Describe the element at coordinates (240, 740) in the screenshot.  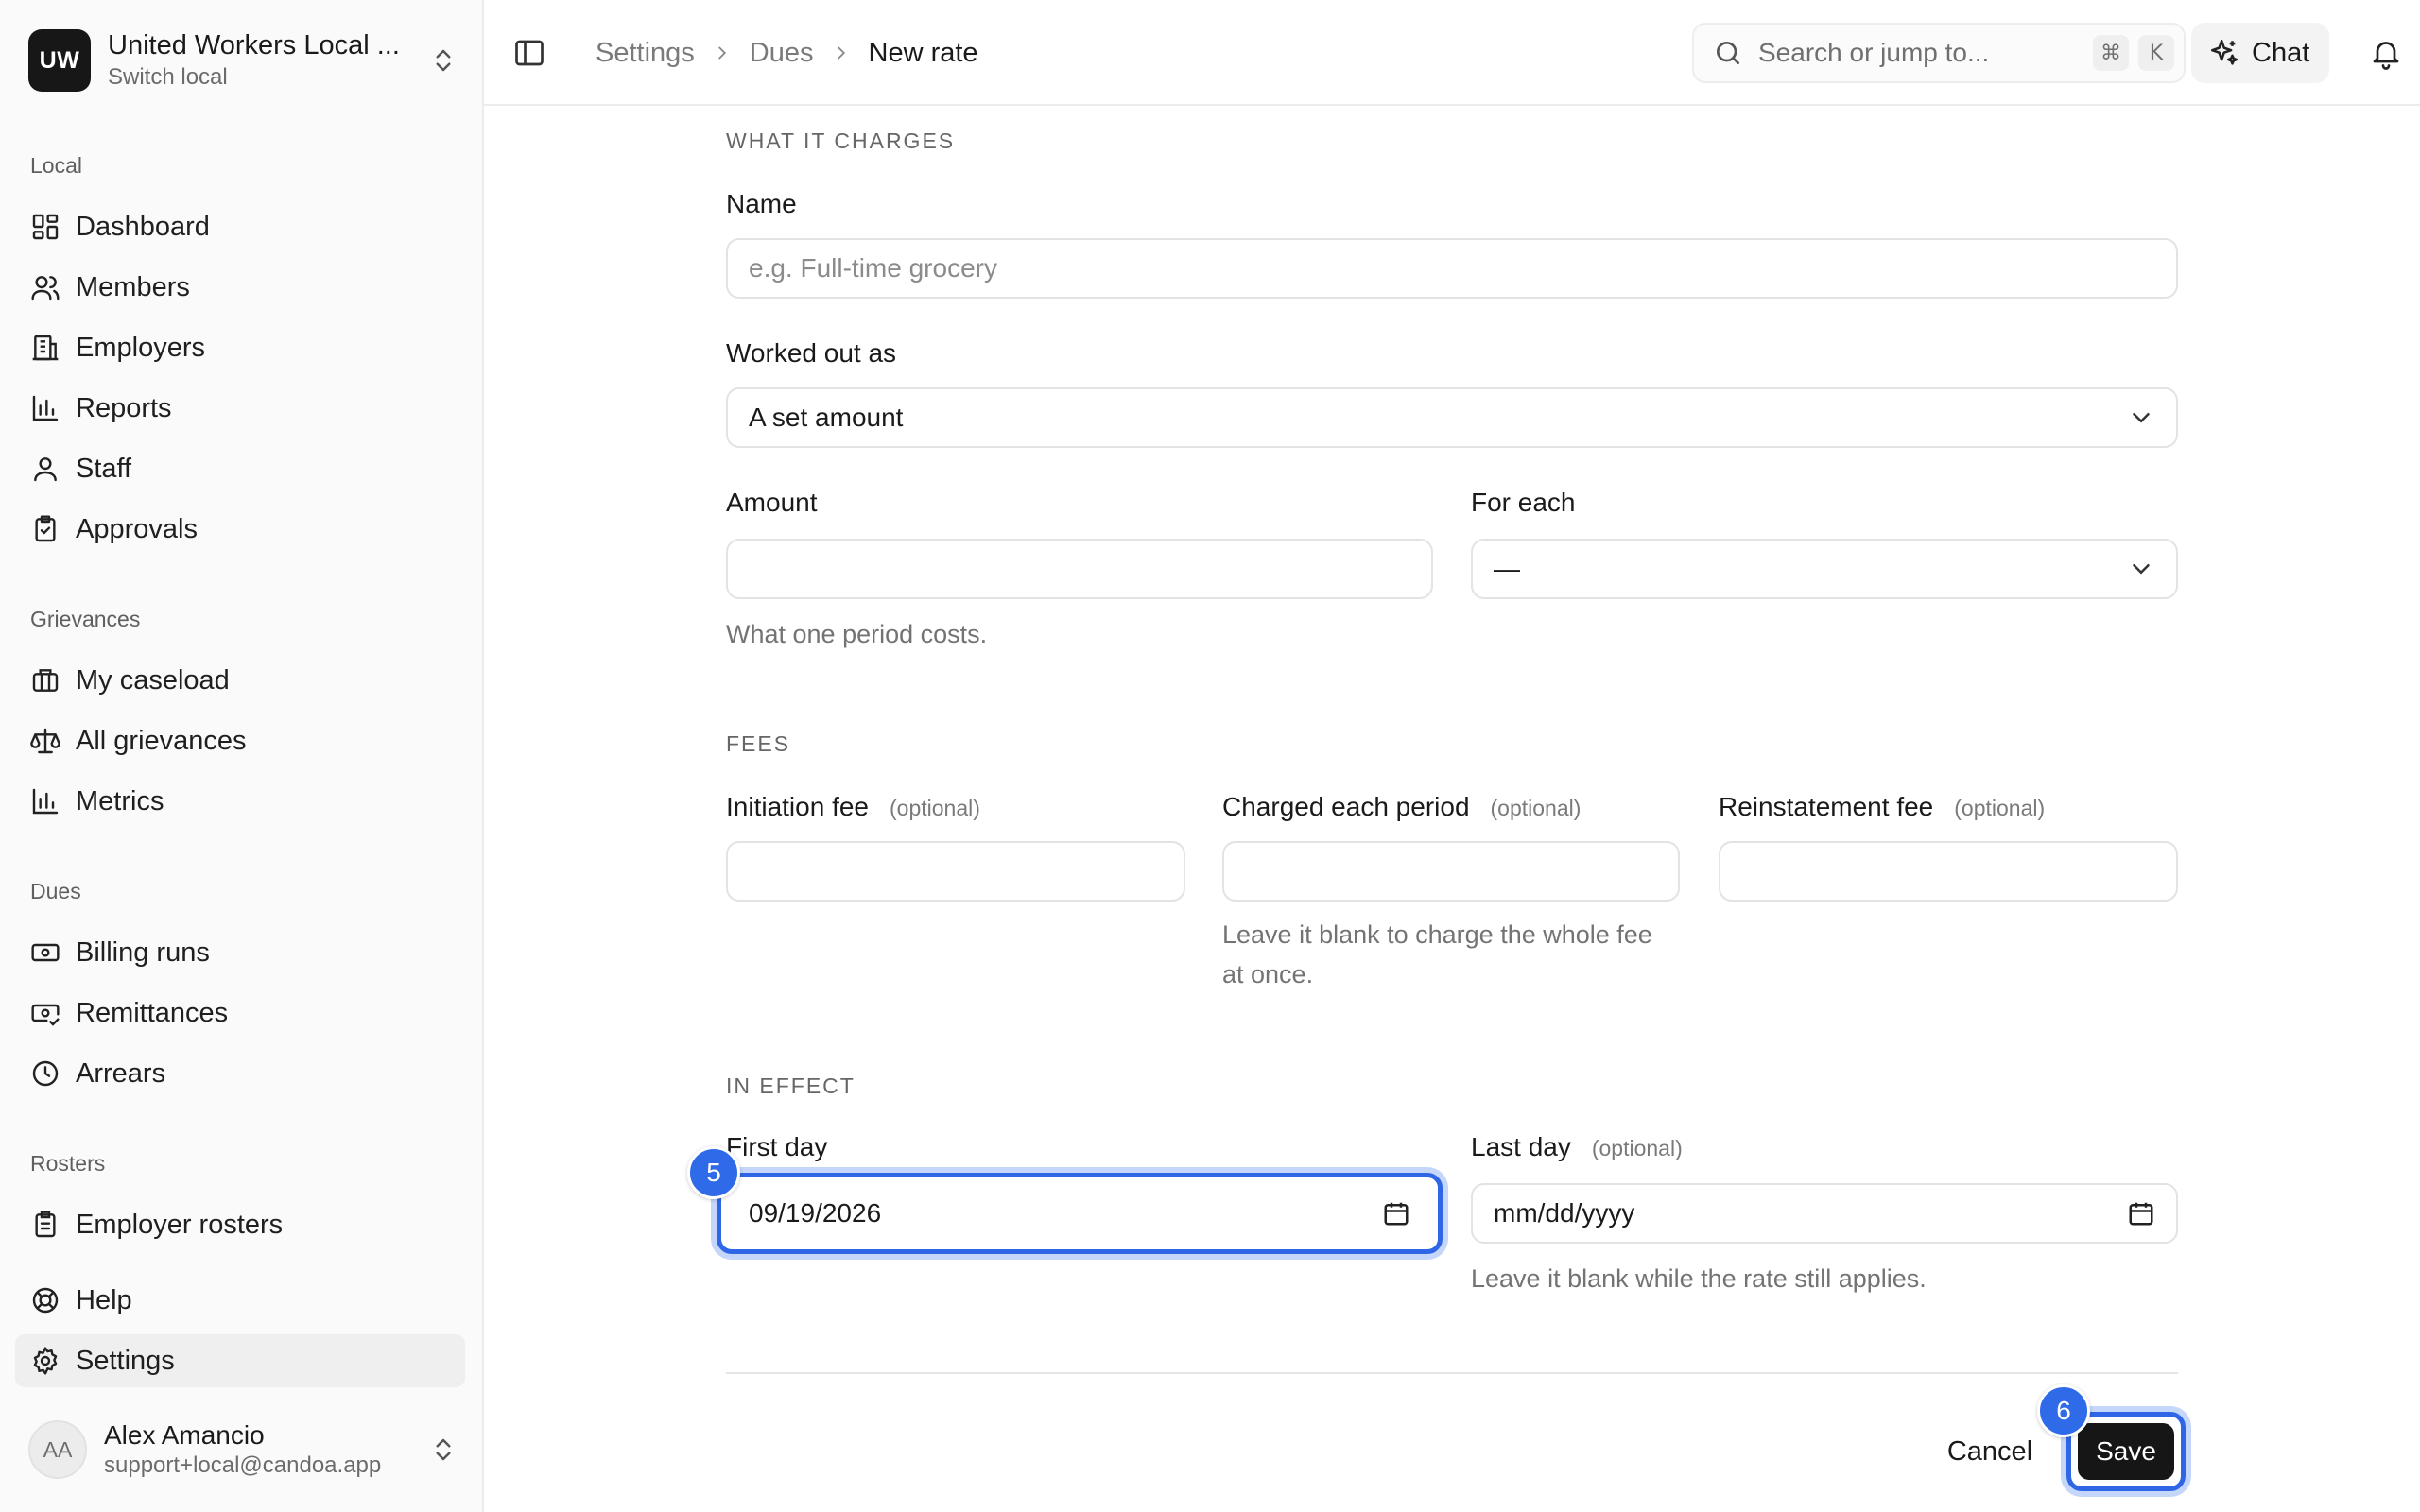
I see `sidebar-item-all-grievances: All grievances` at that location.